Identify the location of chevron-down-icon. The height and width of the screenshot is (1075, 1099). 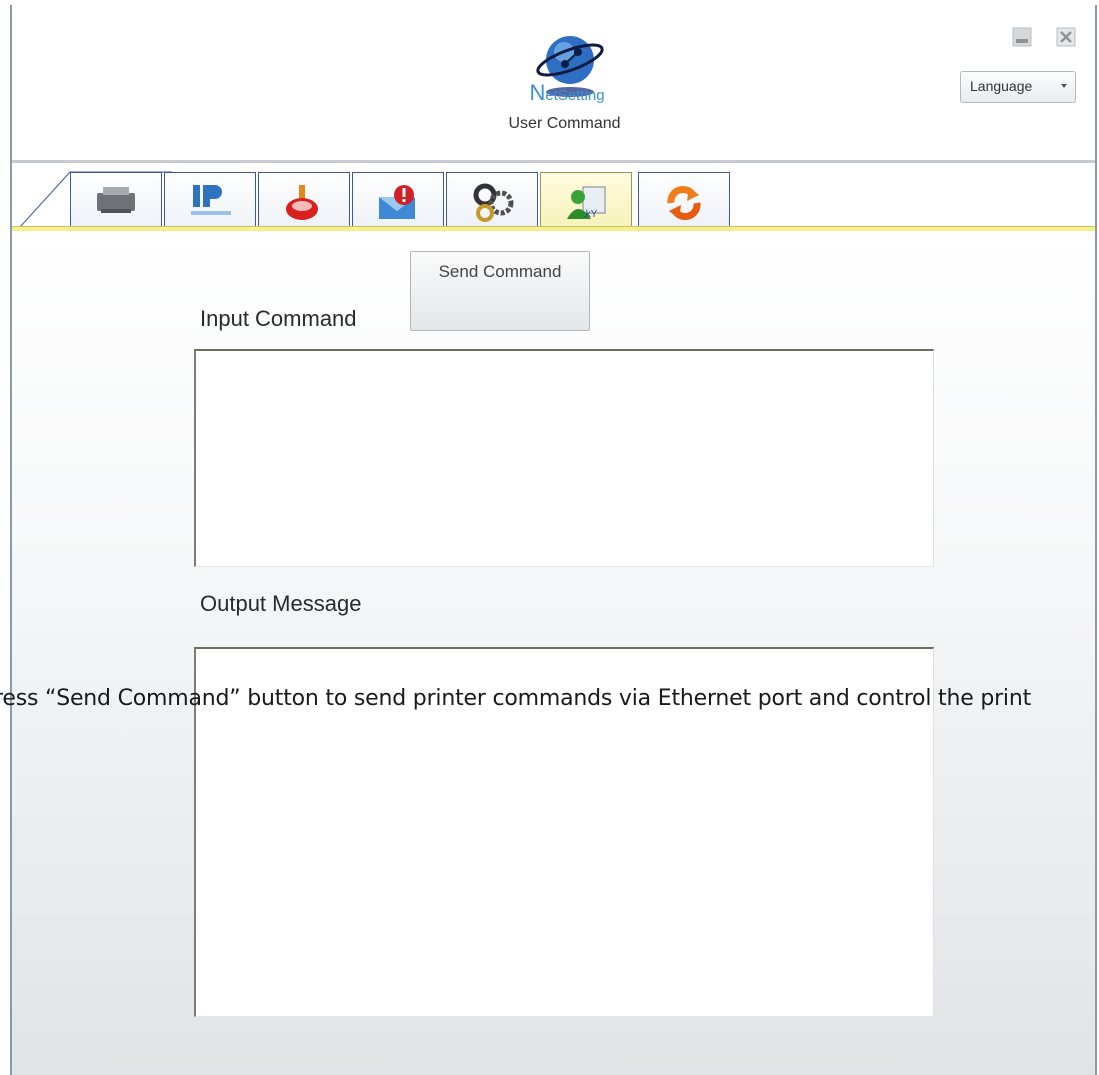
(1064, 86).